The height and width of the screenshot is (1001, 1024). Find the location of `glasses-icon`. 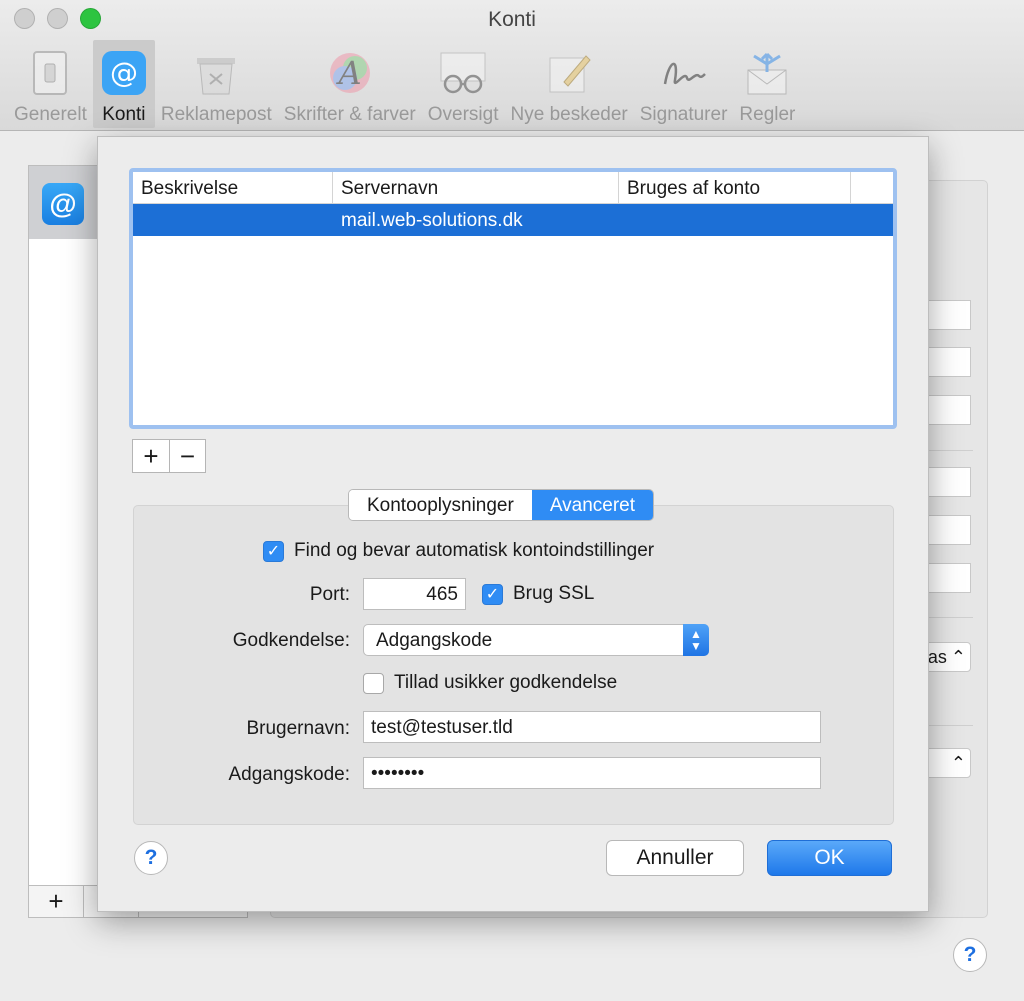

glasses-icon is located at coordinates (463, 73).